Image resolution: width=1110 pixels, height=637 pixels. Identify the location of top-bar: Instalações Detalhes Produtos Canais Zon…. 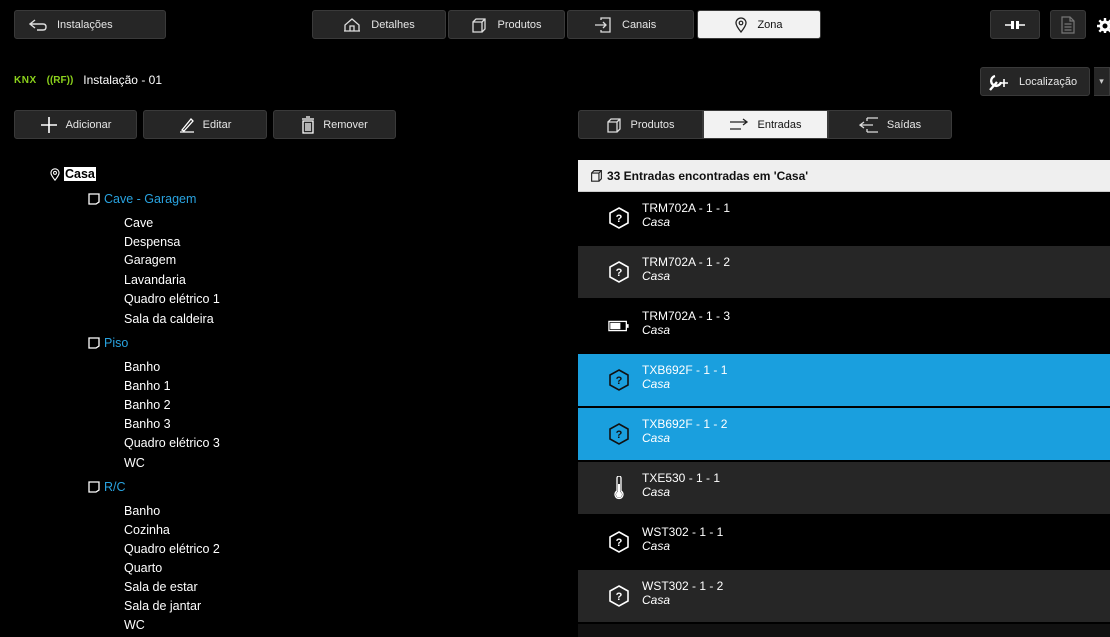
(555, 23).